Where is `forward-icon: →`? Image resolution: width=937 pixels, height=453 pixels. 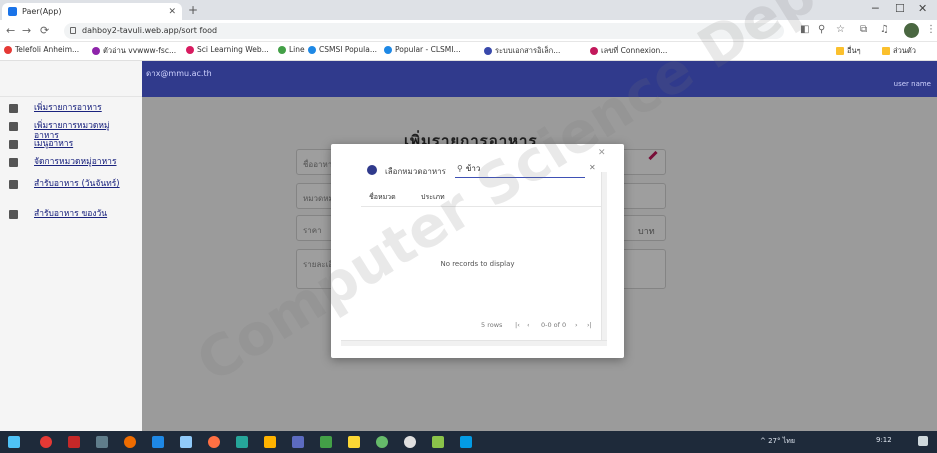 forward-icon: → is located at coordinates (26, 30).